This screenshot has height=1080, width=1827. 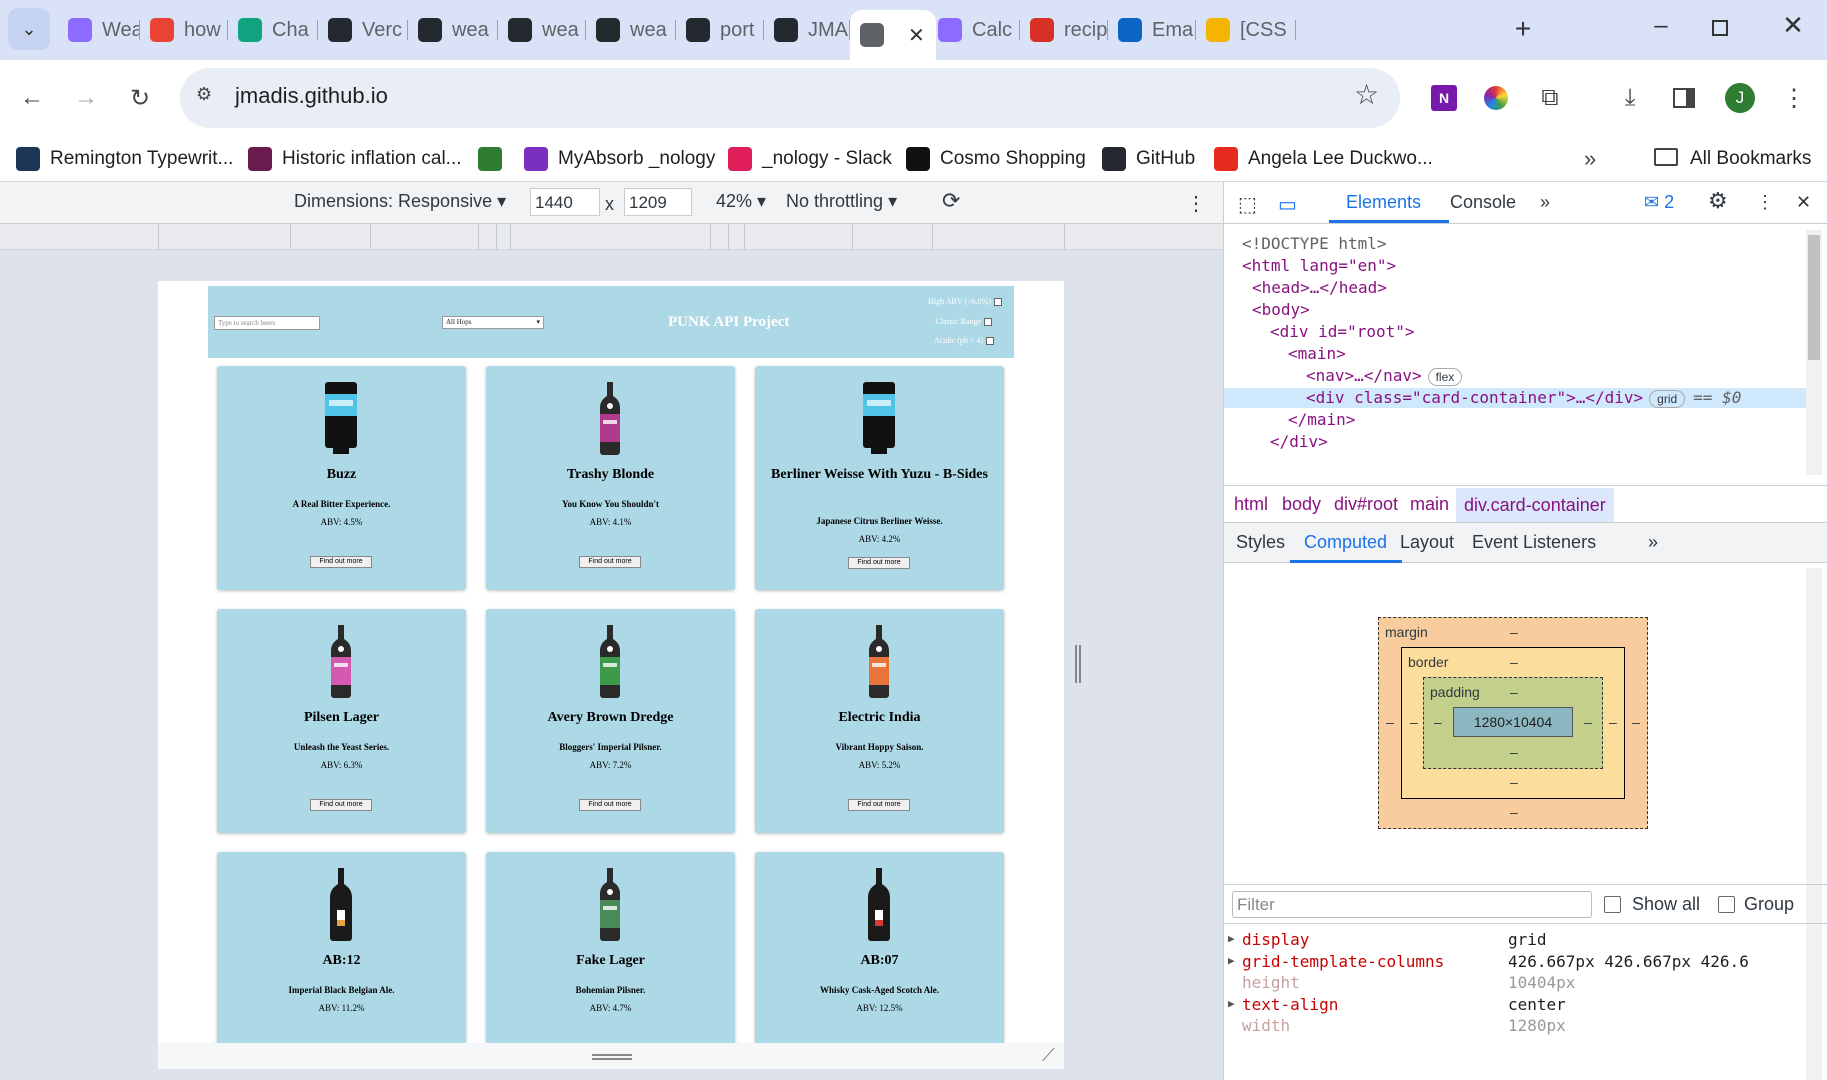 What do you see at coordinates (1048, 1055) in the screenshot?
I see `resize-corner-icon: ⟋` at bounding box center [1048, 1055].